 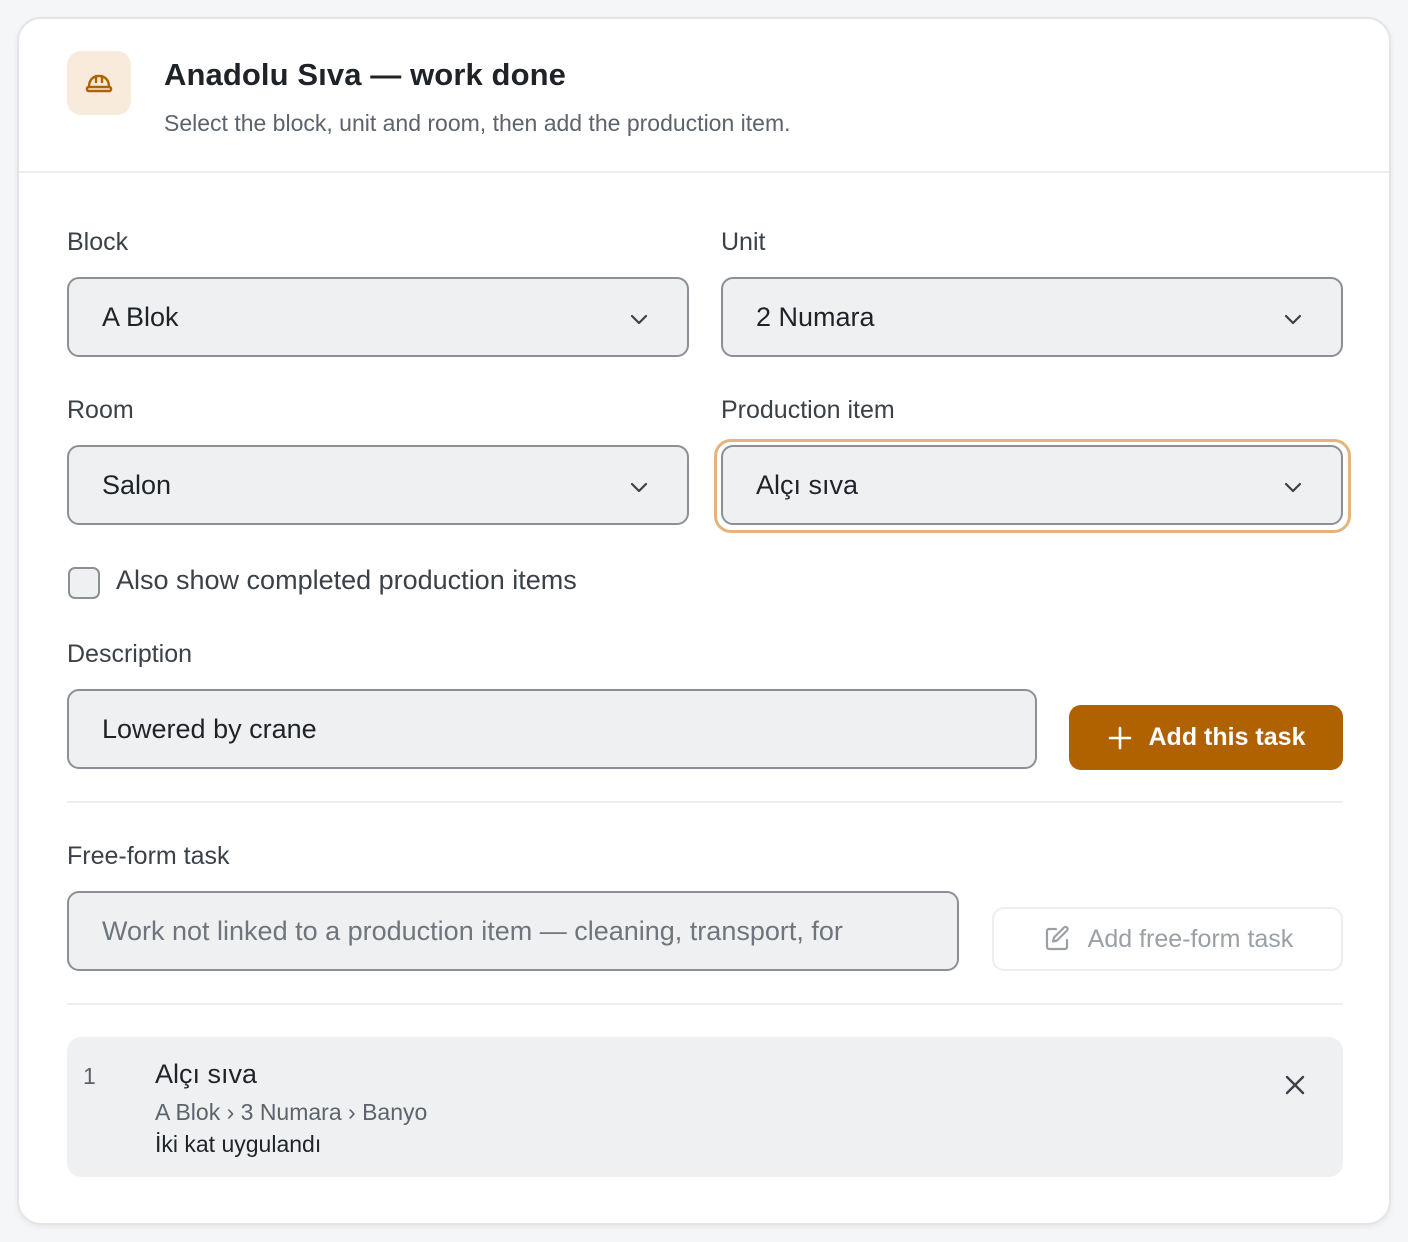 What do you see at coordinates (148, 856) in the screenshot?
I see `free-form-label: Free-form task` at bounding box center [148, 856].